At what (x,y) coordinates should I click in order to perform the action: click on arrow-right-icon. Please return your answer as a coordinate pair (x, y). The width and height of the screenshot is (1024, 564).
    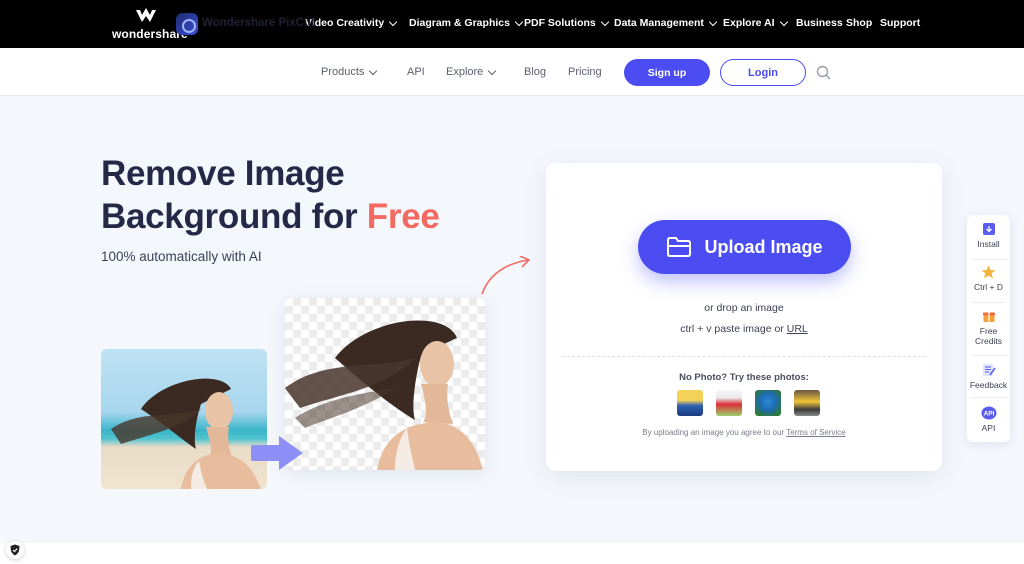
    Looking at the image, I should click on (277, 453).